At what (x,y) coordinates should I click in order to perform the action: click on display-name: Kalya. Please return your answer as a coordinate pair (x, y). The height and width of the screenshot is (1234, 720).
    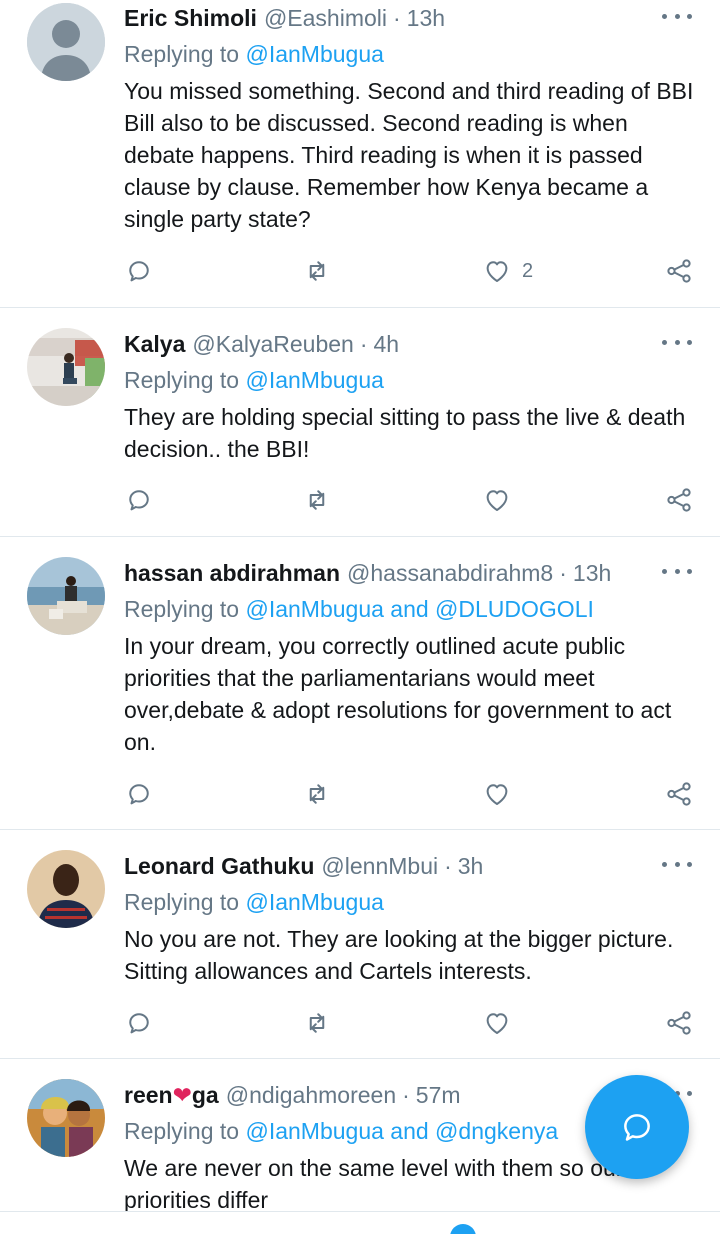
    Looking at the image, I should click on (154, 344).